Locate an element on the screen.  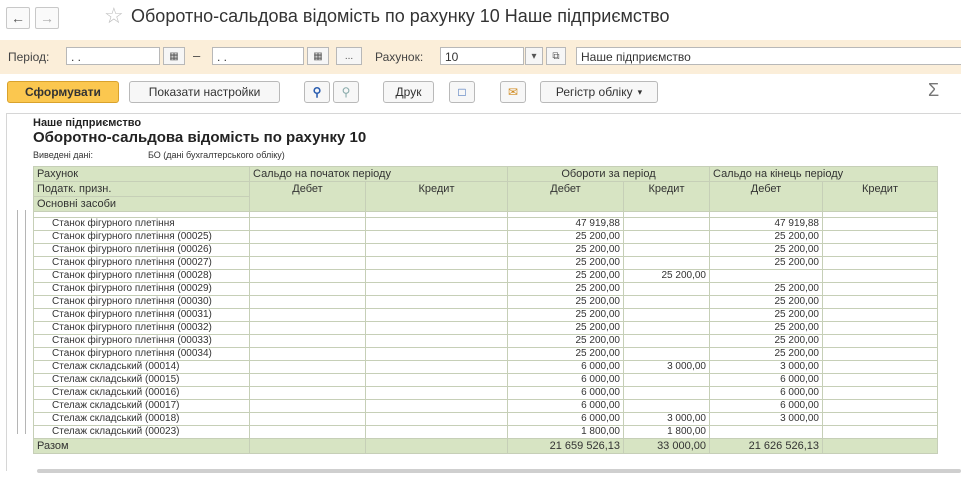
date-from-field: . . is located at coordinates (113, 56).